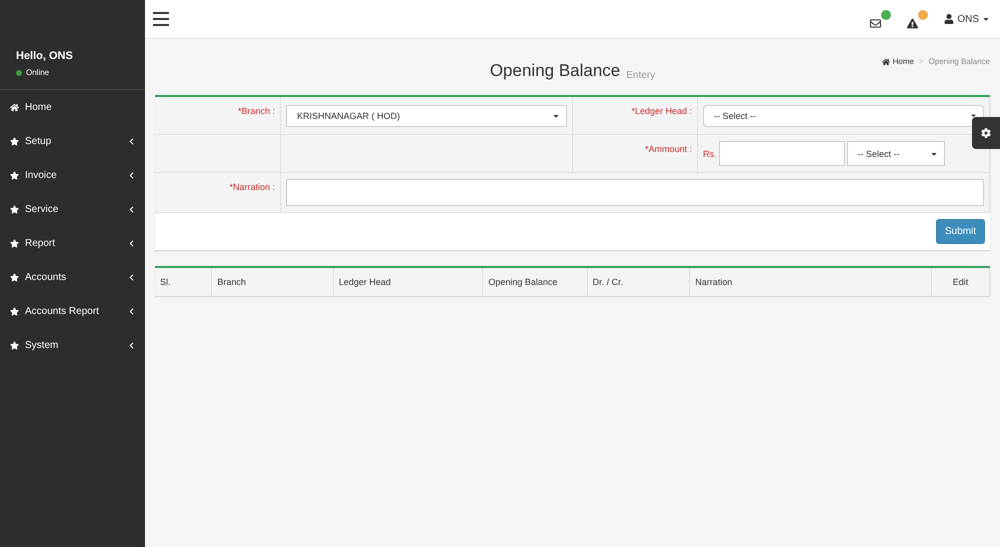 This screenshot has height=547, width=1000. Describe the element at coordinates (638, 282) in the screenshot. I see `column-header: Dr. / Cr.` at that location.